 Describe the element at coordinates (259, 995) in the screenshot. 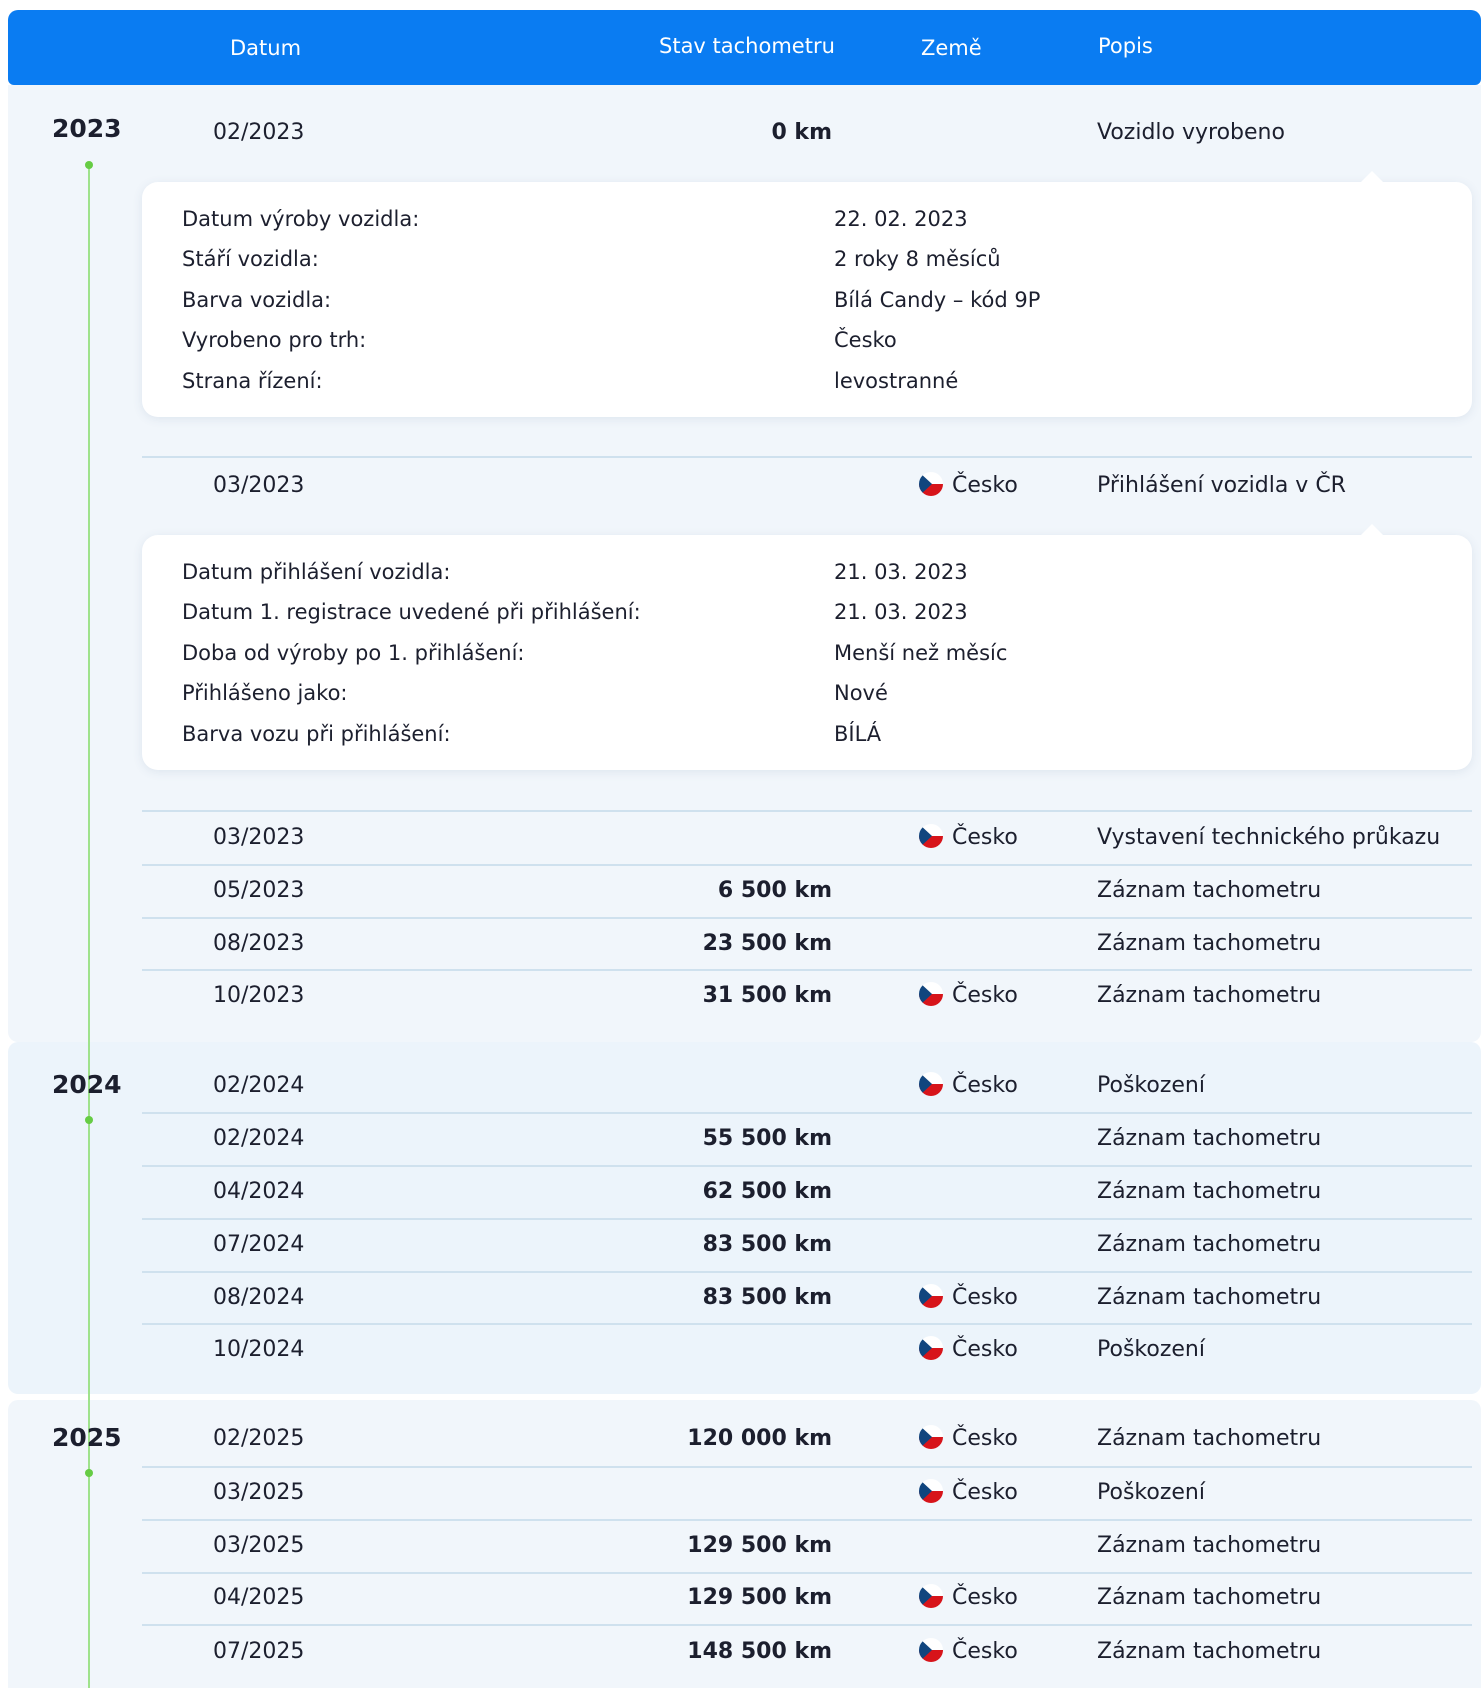

I see `row-date: 10/2023` at that location.